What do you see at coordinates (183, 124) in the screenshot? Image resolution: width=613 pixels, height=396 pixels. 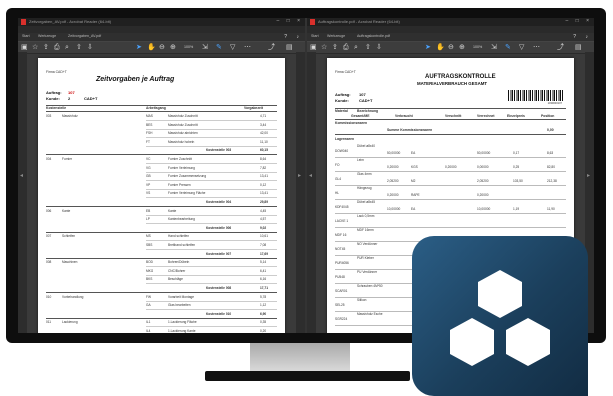 I see `table-cell: Massivholz Zuschnitt` at bounding box center [183, 124].